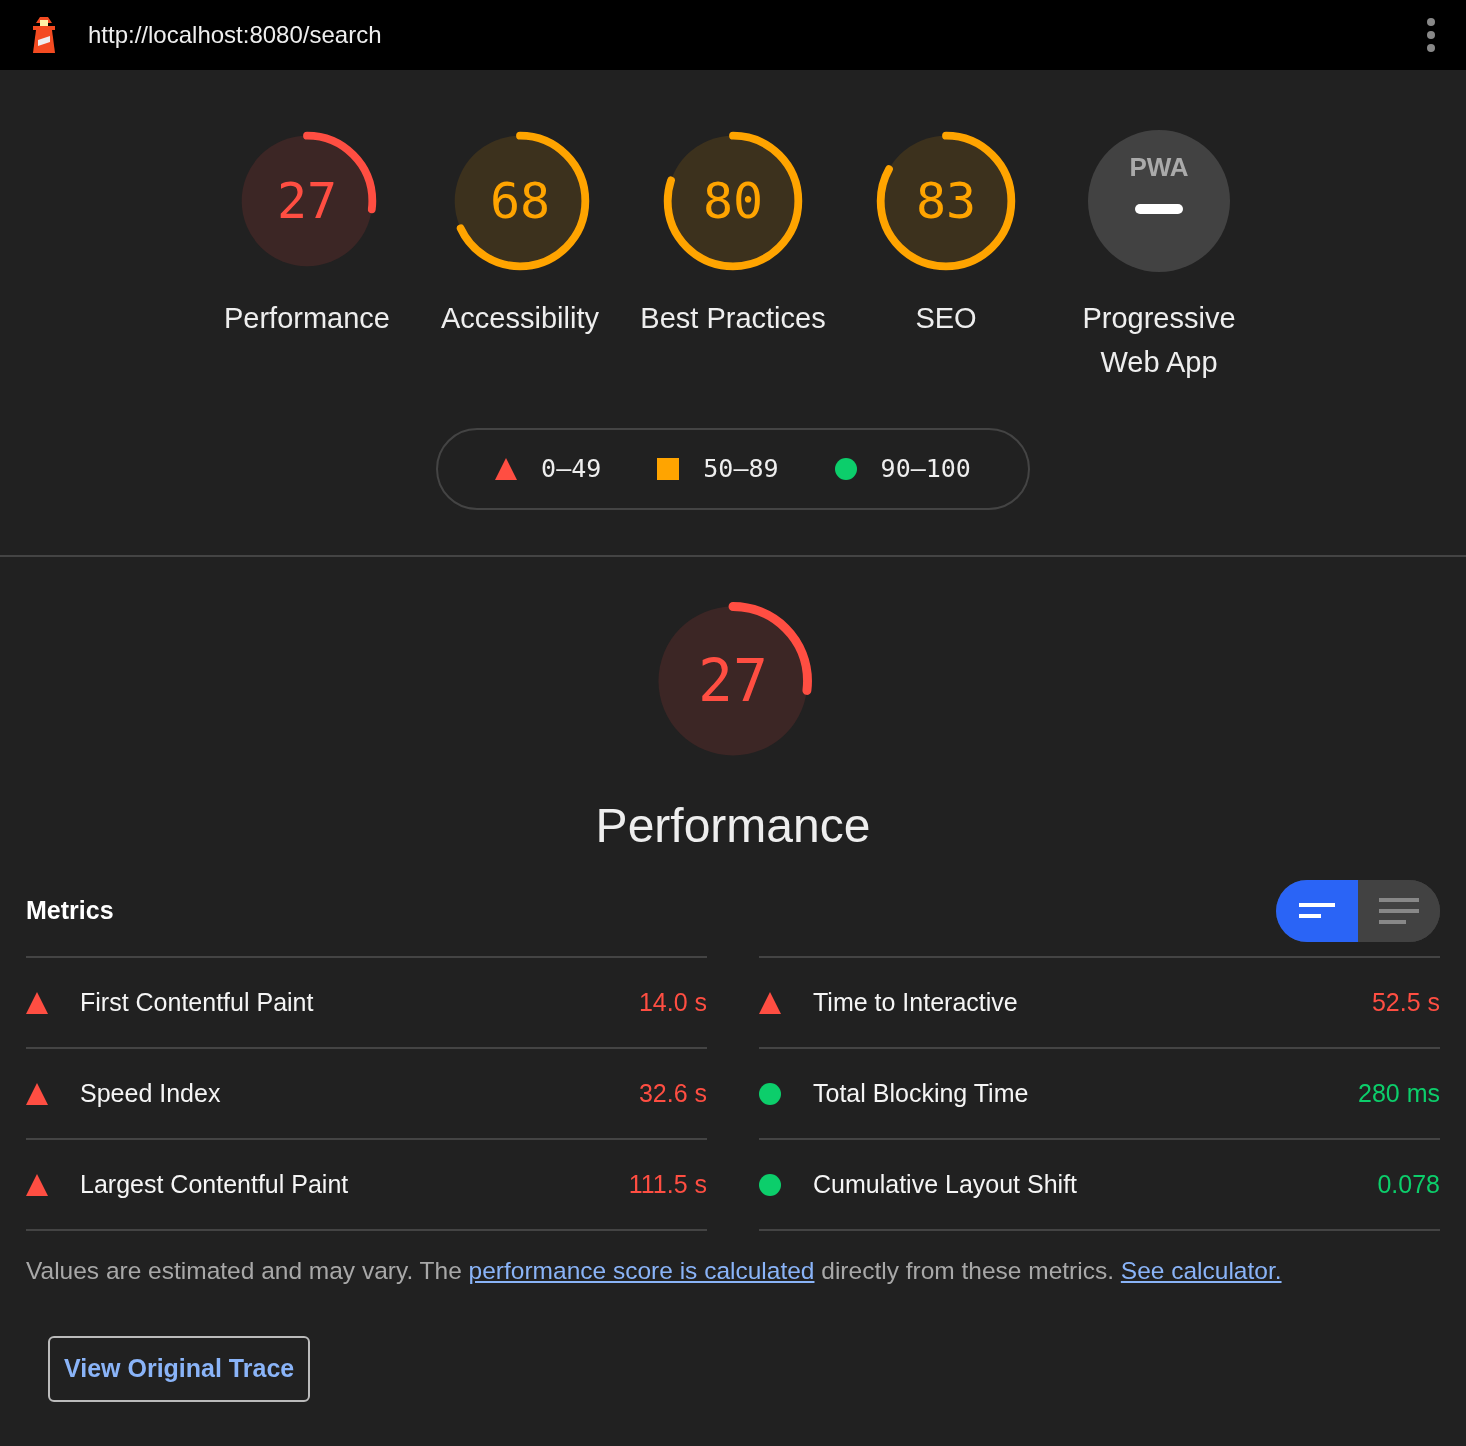 Image resolution: width=1466 pixels, height=1446 pixels. I want to click on view-trace-button: View Original Trace, so click(179, 1368).